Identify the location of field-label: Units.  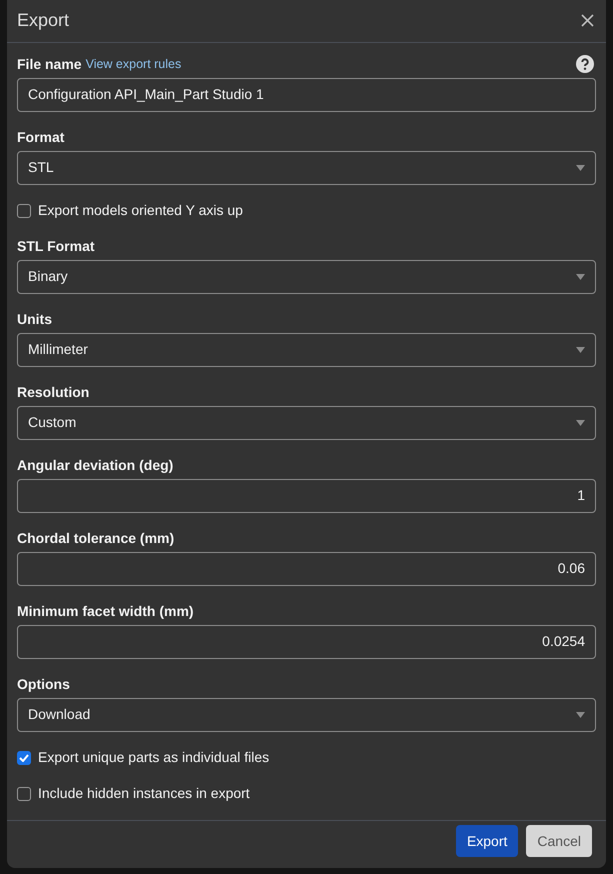
(34, 319).